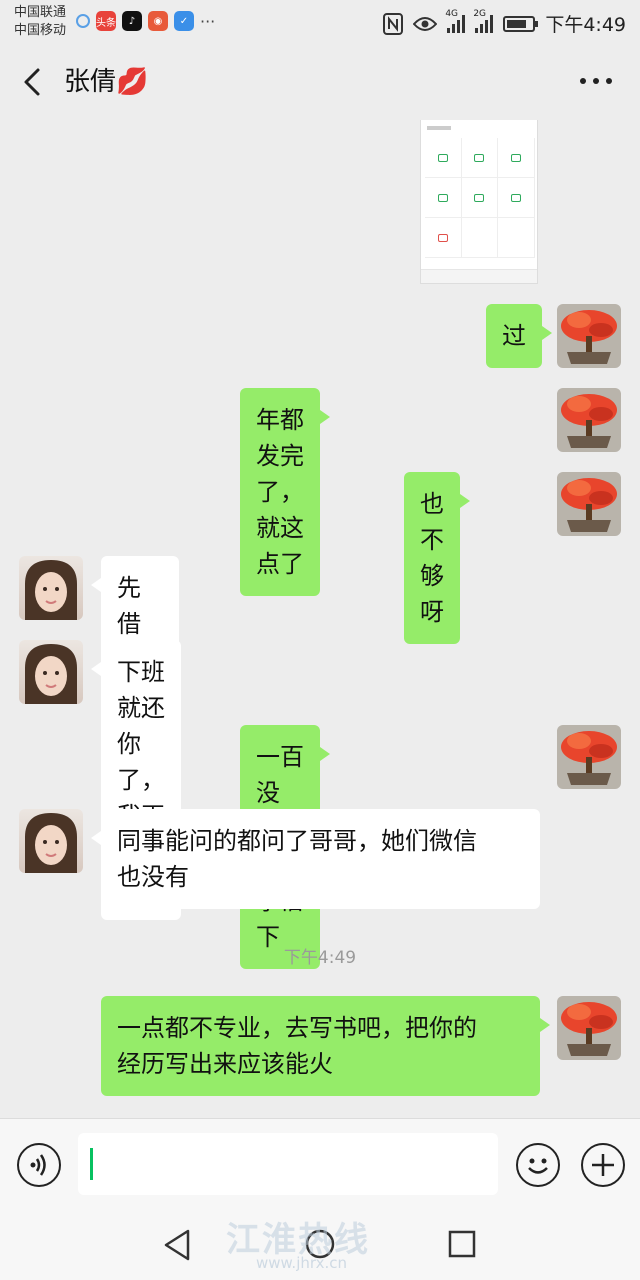  What do you see at coordinates (393, 23) in the screenshot?
I see `nfc-icon` at bounding box center [393, 23].